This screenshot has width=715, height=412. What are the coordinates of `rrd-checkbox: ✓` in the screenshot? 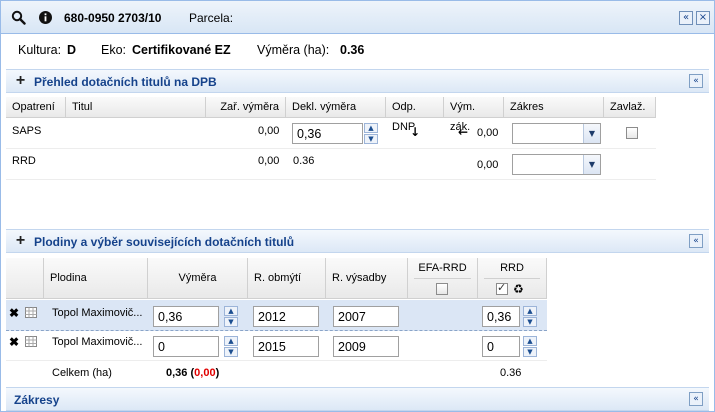 It's located at (502, 288).